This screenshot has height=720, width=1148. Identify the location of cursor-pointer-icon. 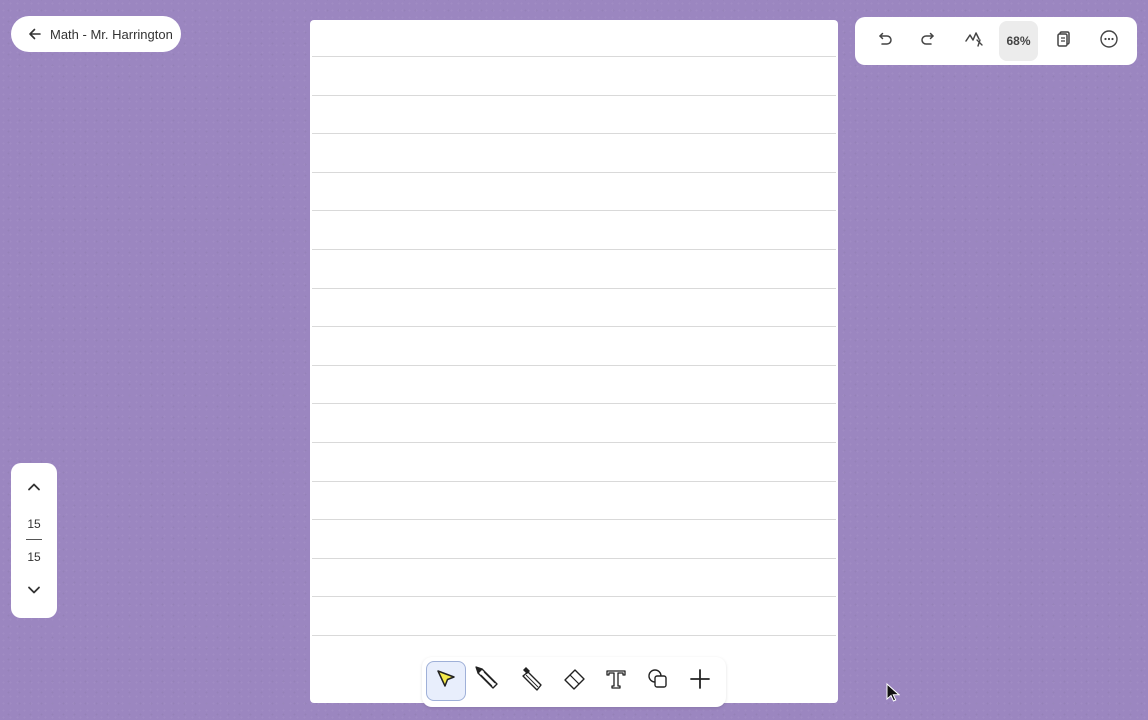
(446, 681).